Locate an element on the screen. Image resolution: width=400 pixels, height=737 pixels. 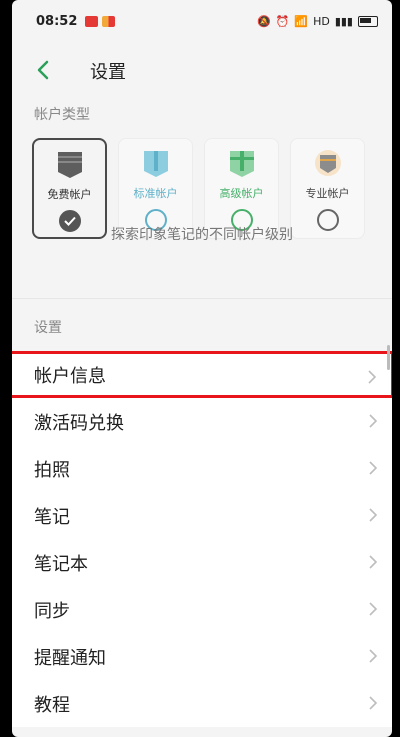
status-bar: 08:52 🔕 ⏰ 📶 HD ▮▮▮ is located at coordinates (202, 21).